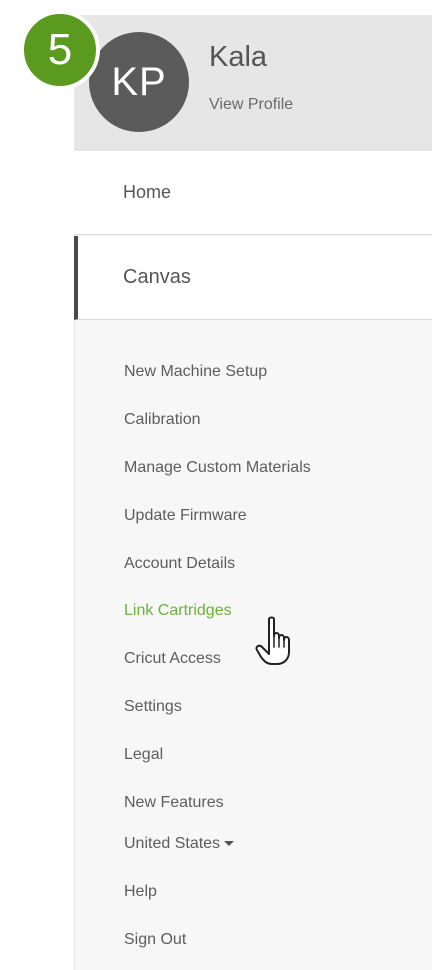  Describe the element at coordinates (253, 278) in the screenshot. I see `nav-canvas: Canvas` at that location.